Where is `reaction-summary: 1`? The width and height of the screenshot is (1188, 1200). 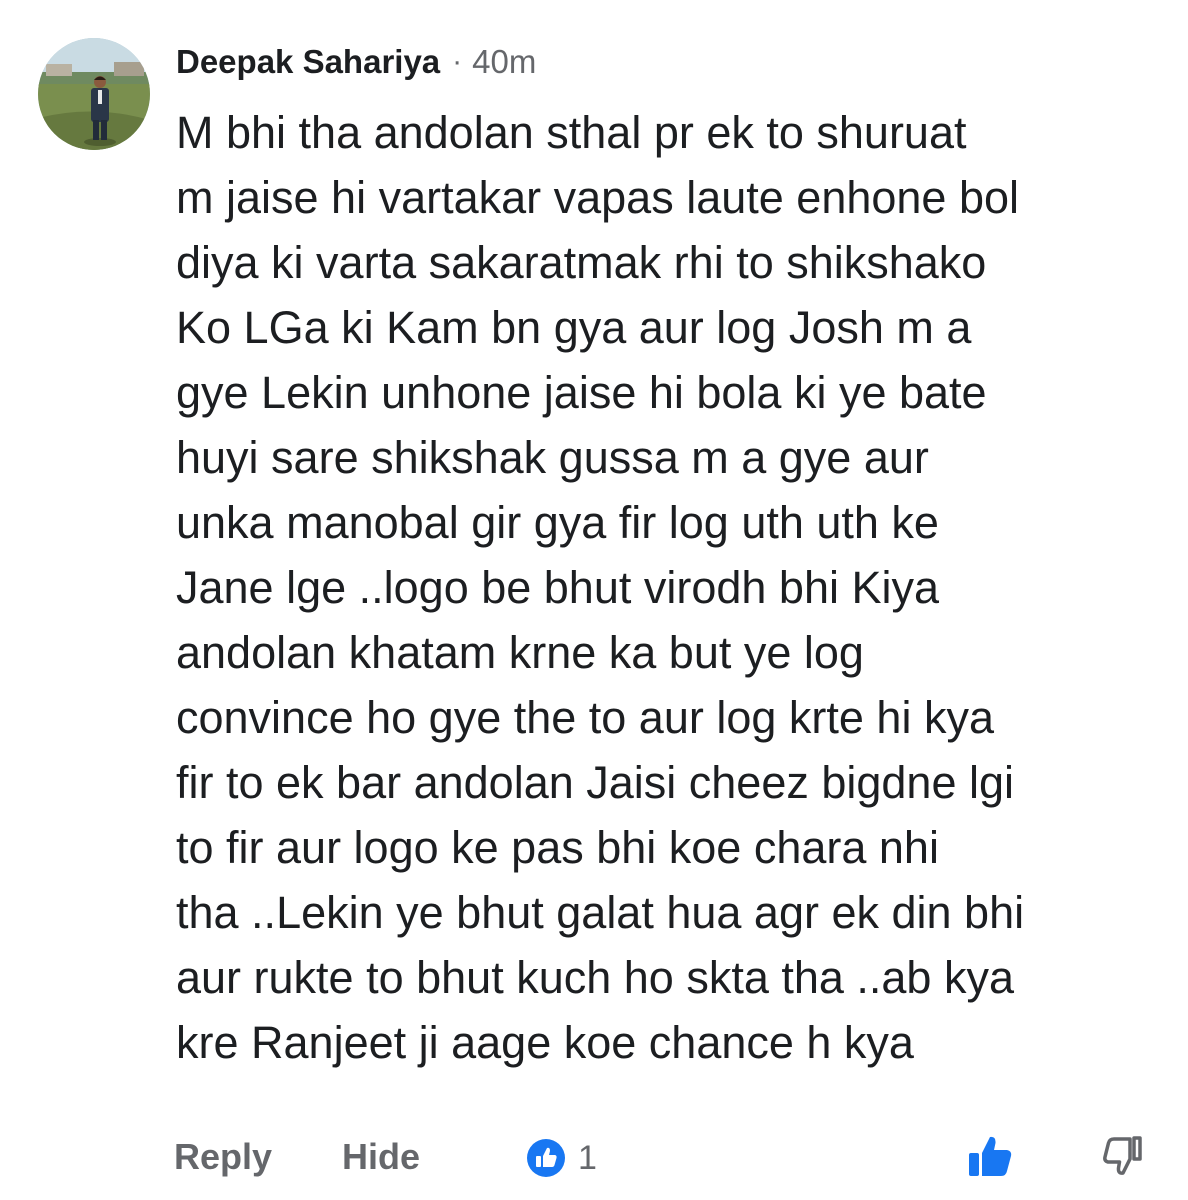 reaction-summary: 1 is located at coordinates (561, 1158).